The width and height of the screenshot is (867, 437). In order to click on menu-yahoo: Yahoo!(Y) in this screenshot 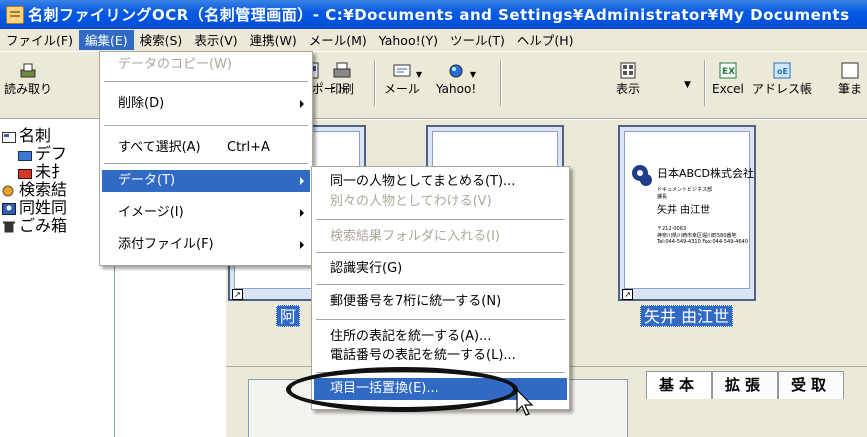, I will do `click(408, 40)`.